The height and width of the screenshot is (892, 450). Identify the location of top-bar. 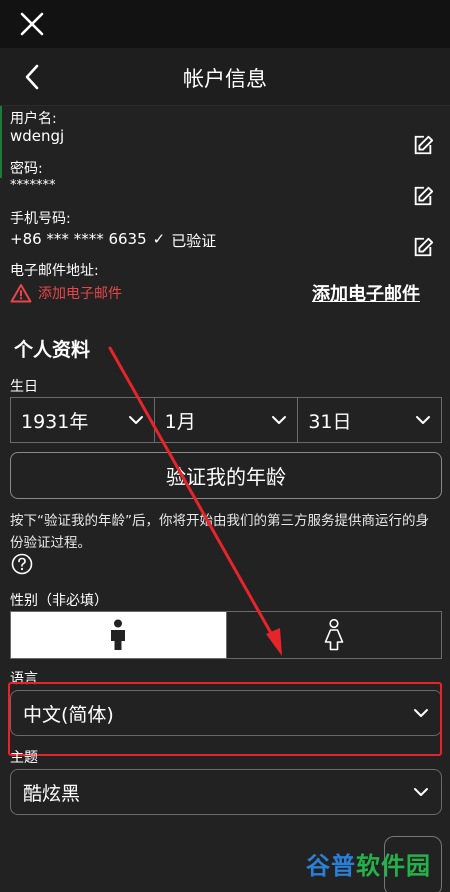
(225, 24).